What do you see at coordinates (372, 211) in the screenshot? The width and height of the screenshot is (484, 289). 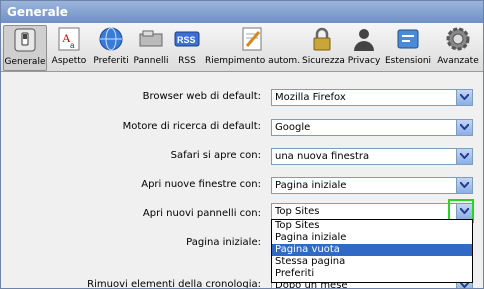 I see `new-tabs-select: Top Sites` at bounding box center [372, 211].